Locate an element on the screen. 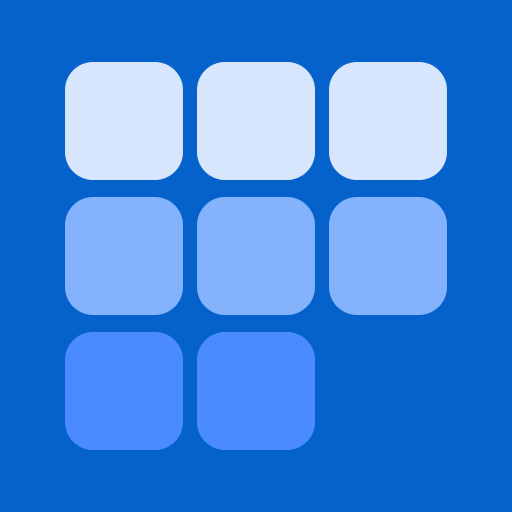 This screenshot has width=512, height=512. grid-tile-row1-col2 is located at coordinates (256, 121).